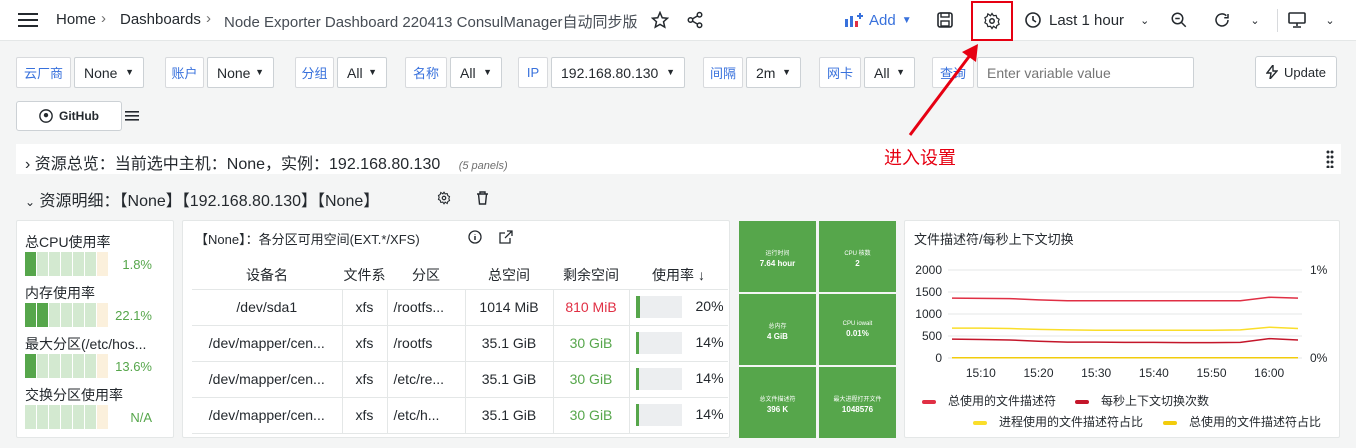 This screenshot has width=1356, height=448. I want to click on table-cell-usage: 14%, so click(678, 415).